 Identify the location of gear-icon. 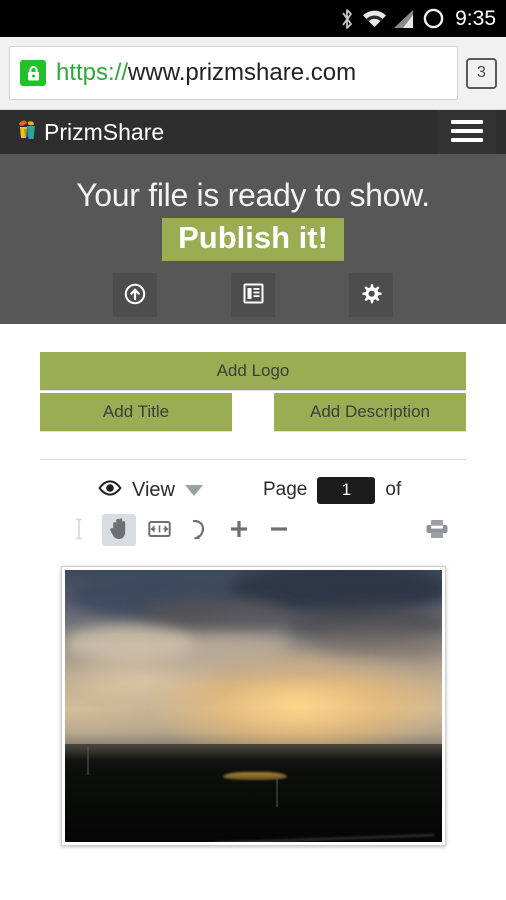
(371, 295).